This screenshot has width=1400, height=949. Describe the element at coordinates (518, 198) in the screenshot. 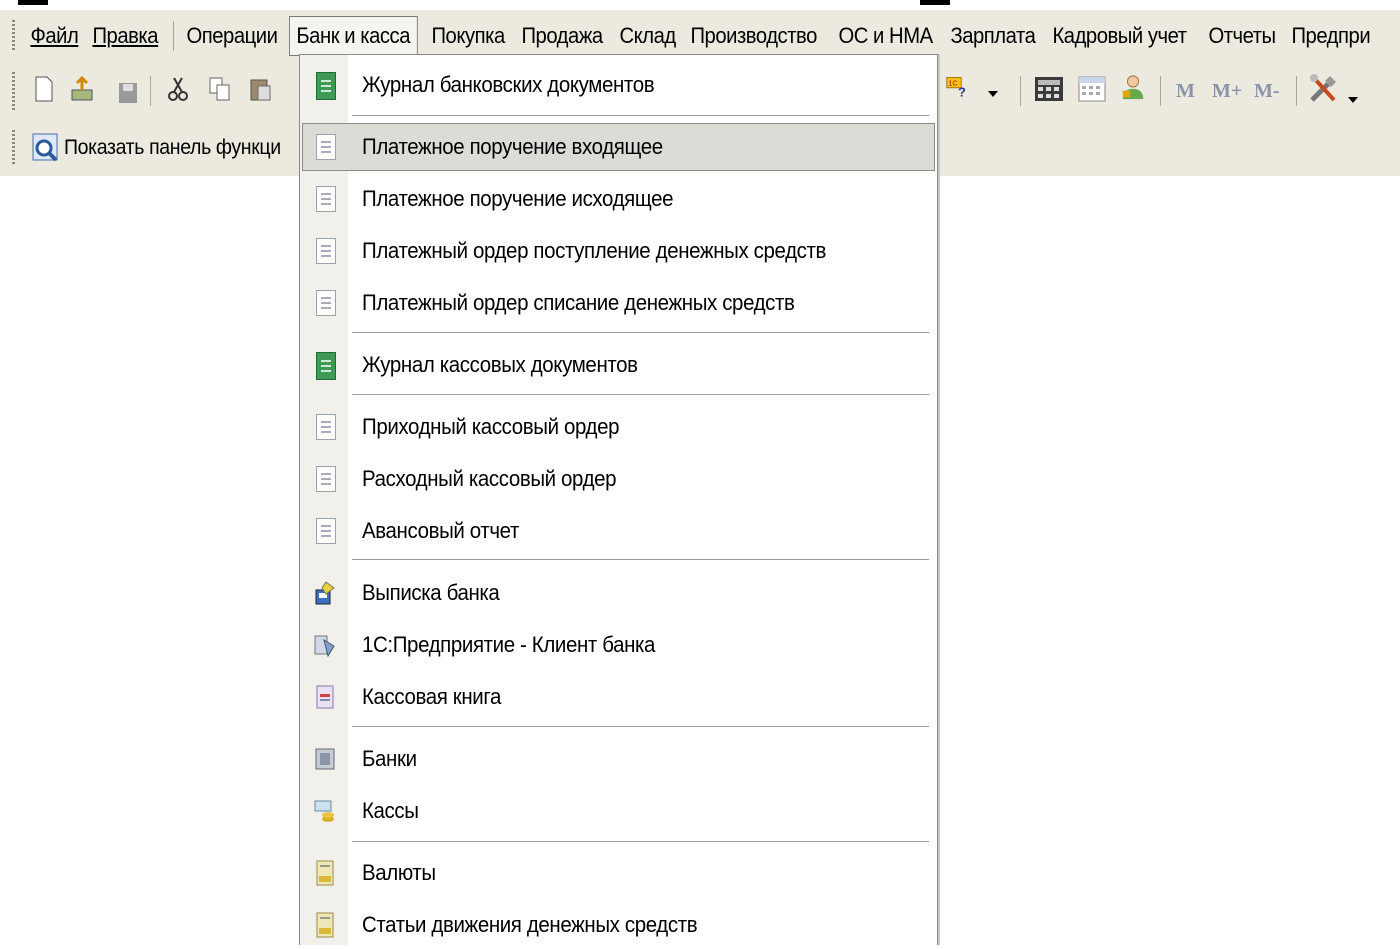

I see `dropdown-item-label: Платежное поручение исходящее` at that location.